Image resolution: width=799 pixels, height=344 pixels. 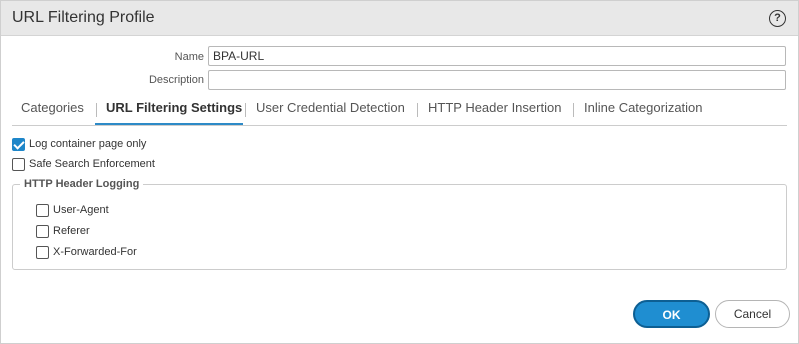 I want to click on description-label: Description, so click(x=176, y=80).